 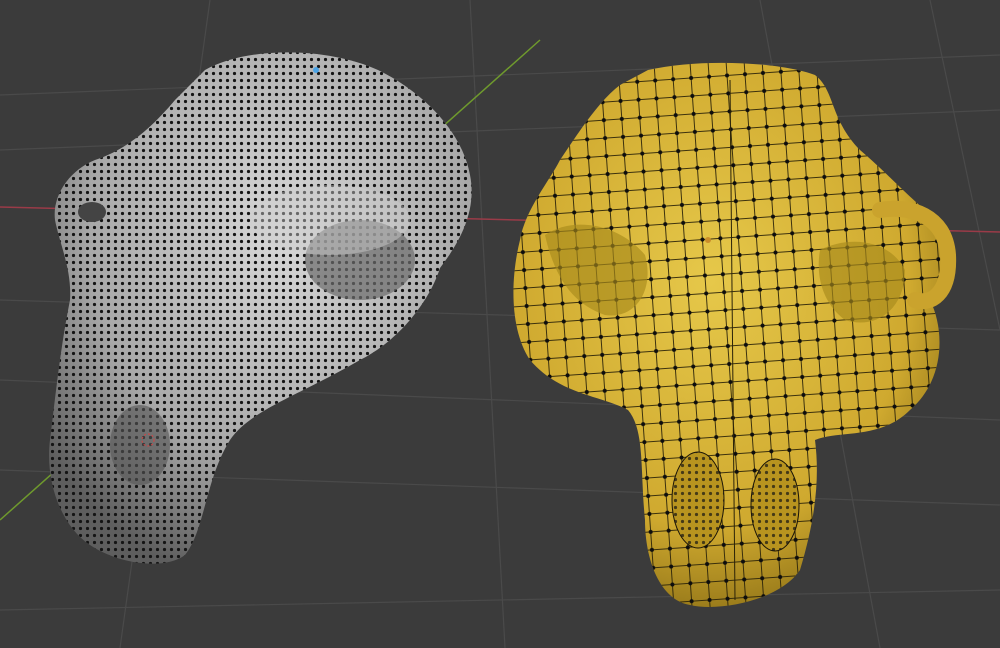 I want to click on retopo-skull-nostril-dots-left, so click(x=698, y=500).